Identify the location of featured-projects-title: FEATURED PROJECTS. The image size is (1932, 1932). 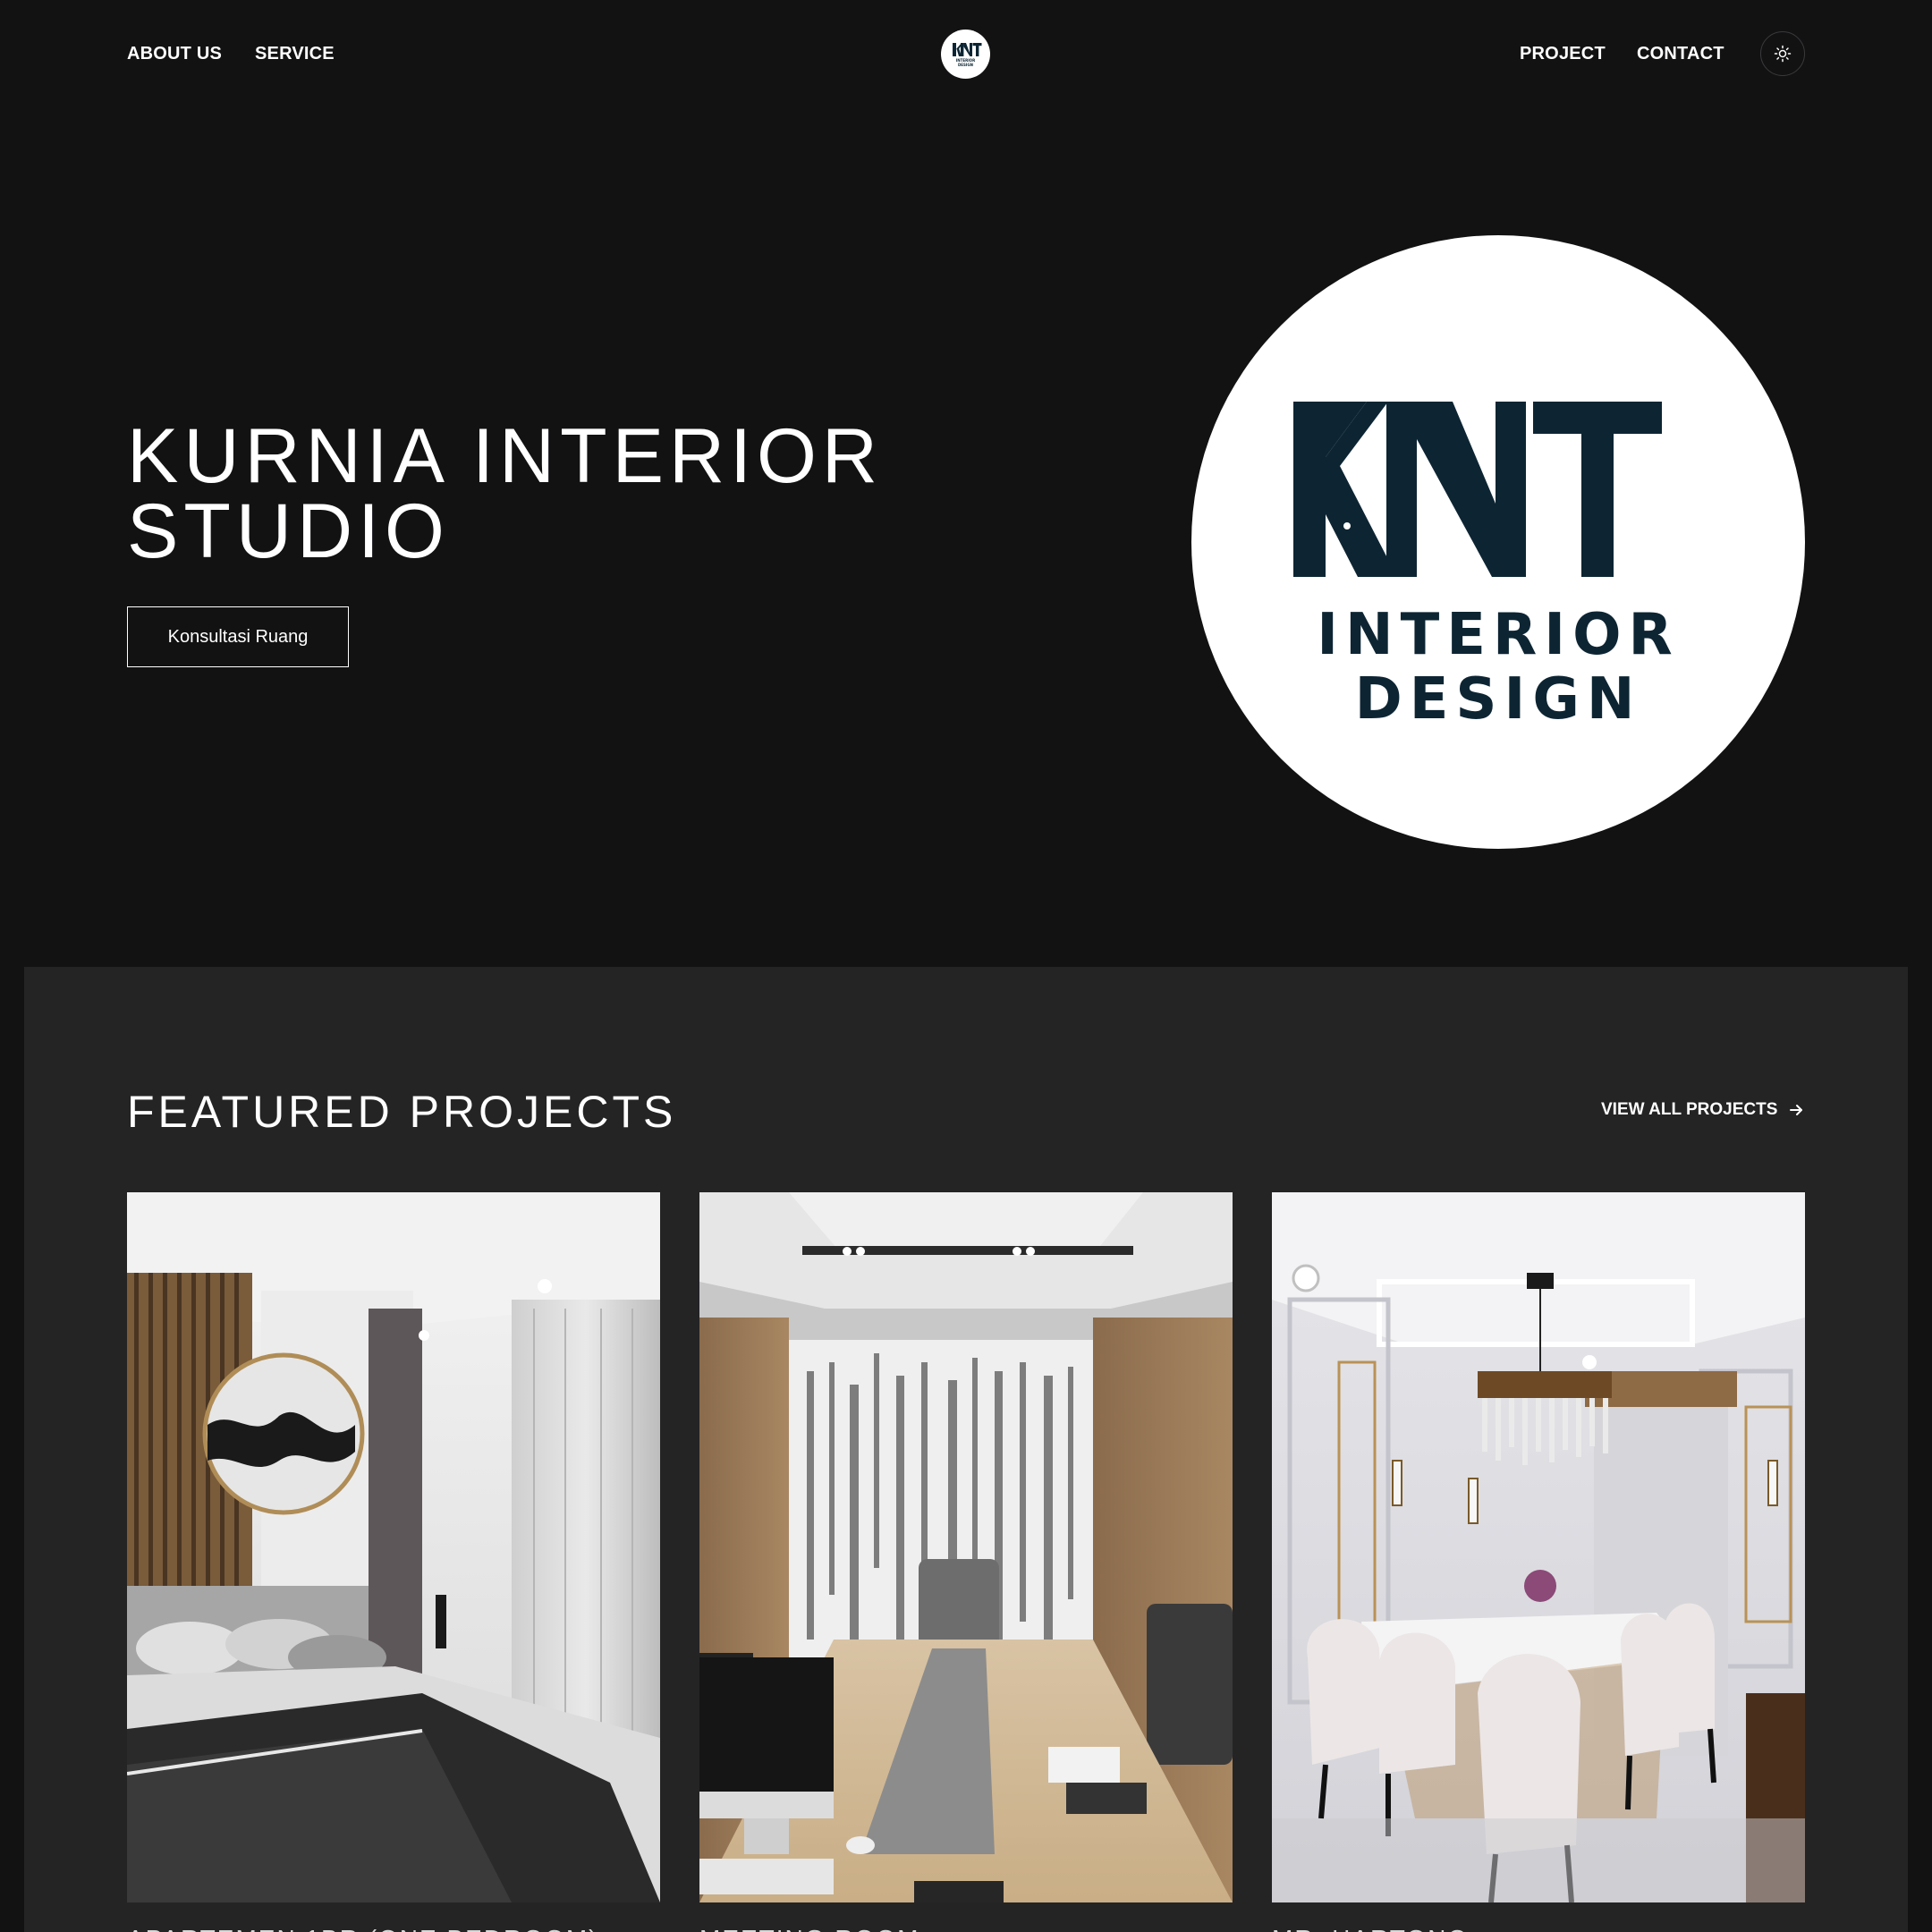
(402, 1112).